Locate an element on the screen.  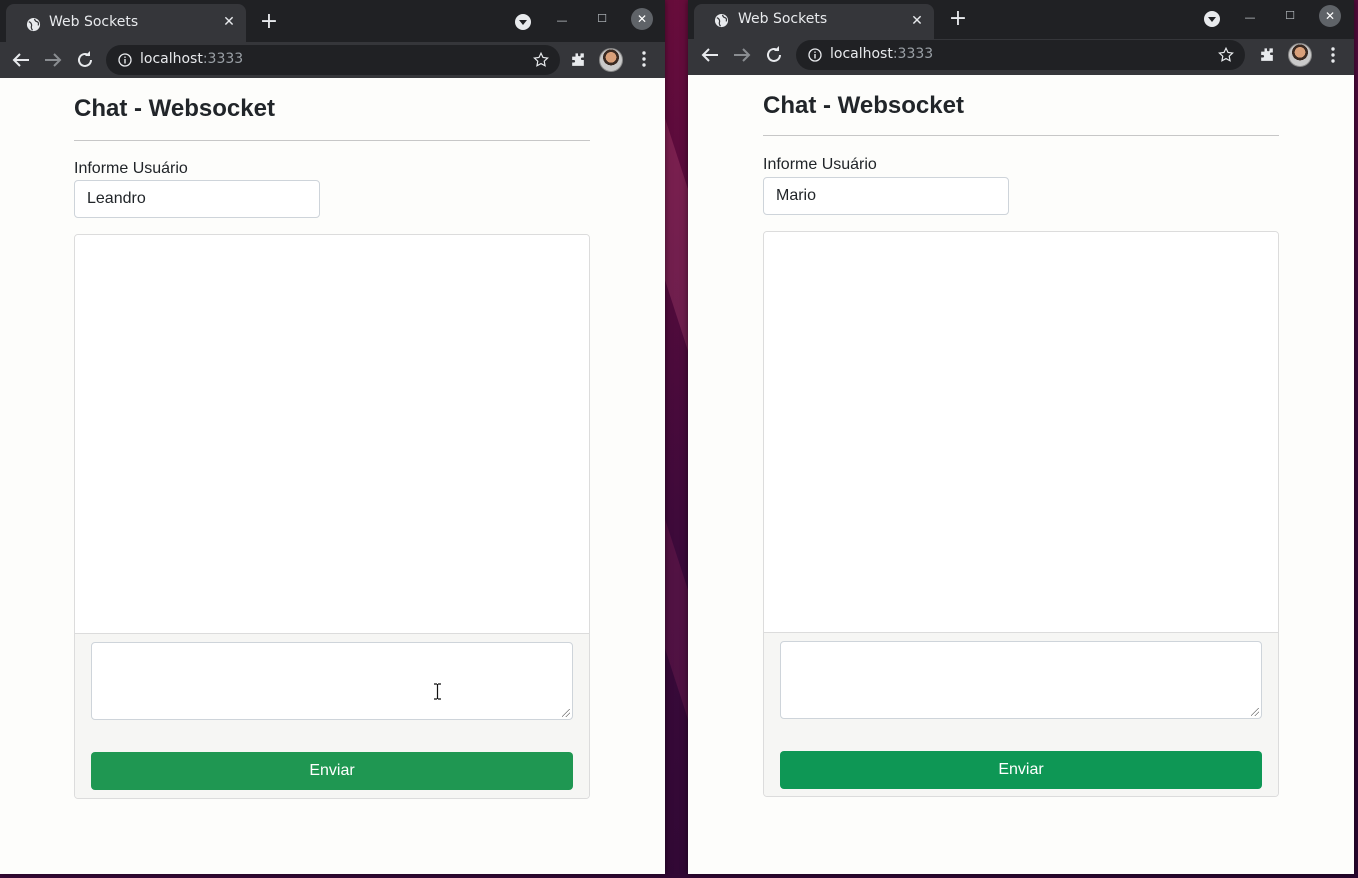
username-input: Mario is located at coordinates (886, 196).